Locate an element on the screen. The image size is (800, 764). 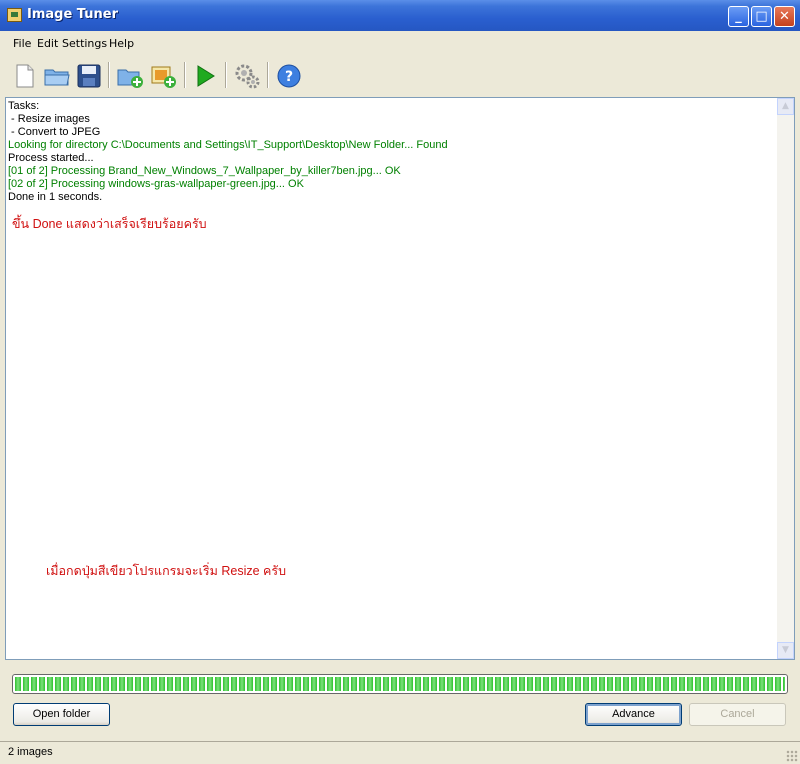
log-line: Tasks: is located at coordinates (24, 106).